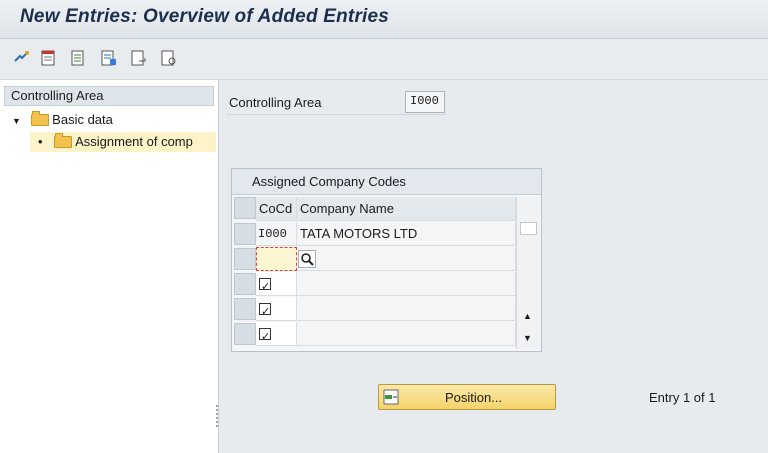 Image resolution: width=768 pixels, height=453 pixels. What do you see at coordinates (49, 58) in the screenshot?
I see `new-entries-icon` at bounding box center [49, 58].